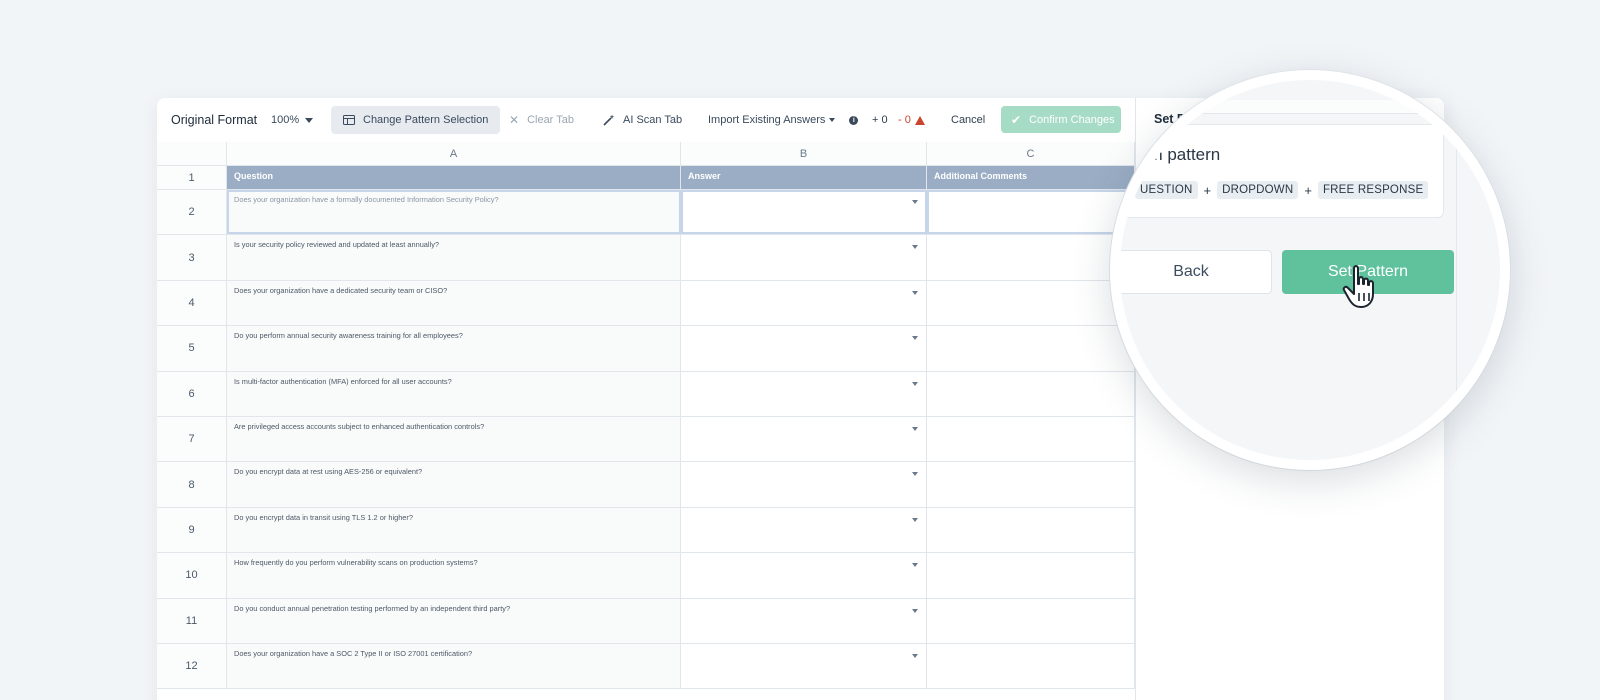  I want to click on removed-count: - 0, so click(911, 120).